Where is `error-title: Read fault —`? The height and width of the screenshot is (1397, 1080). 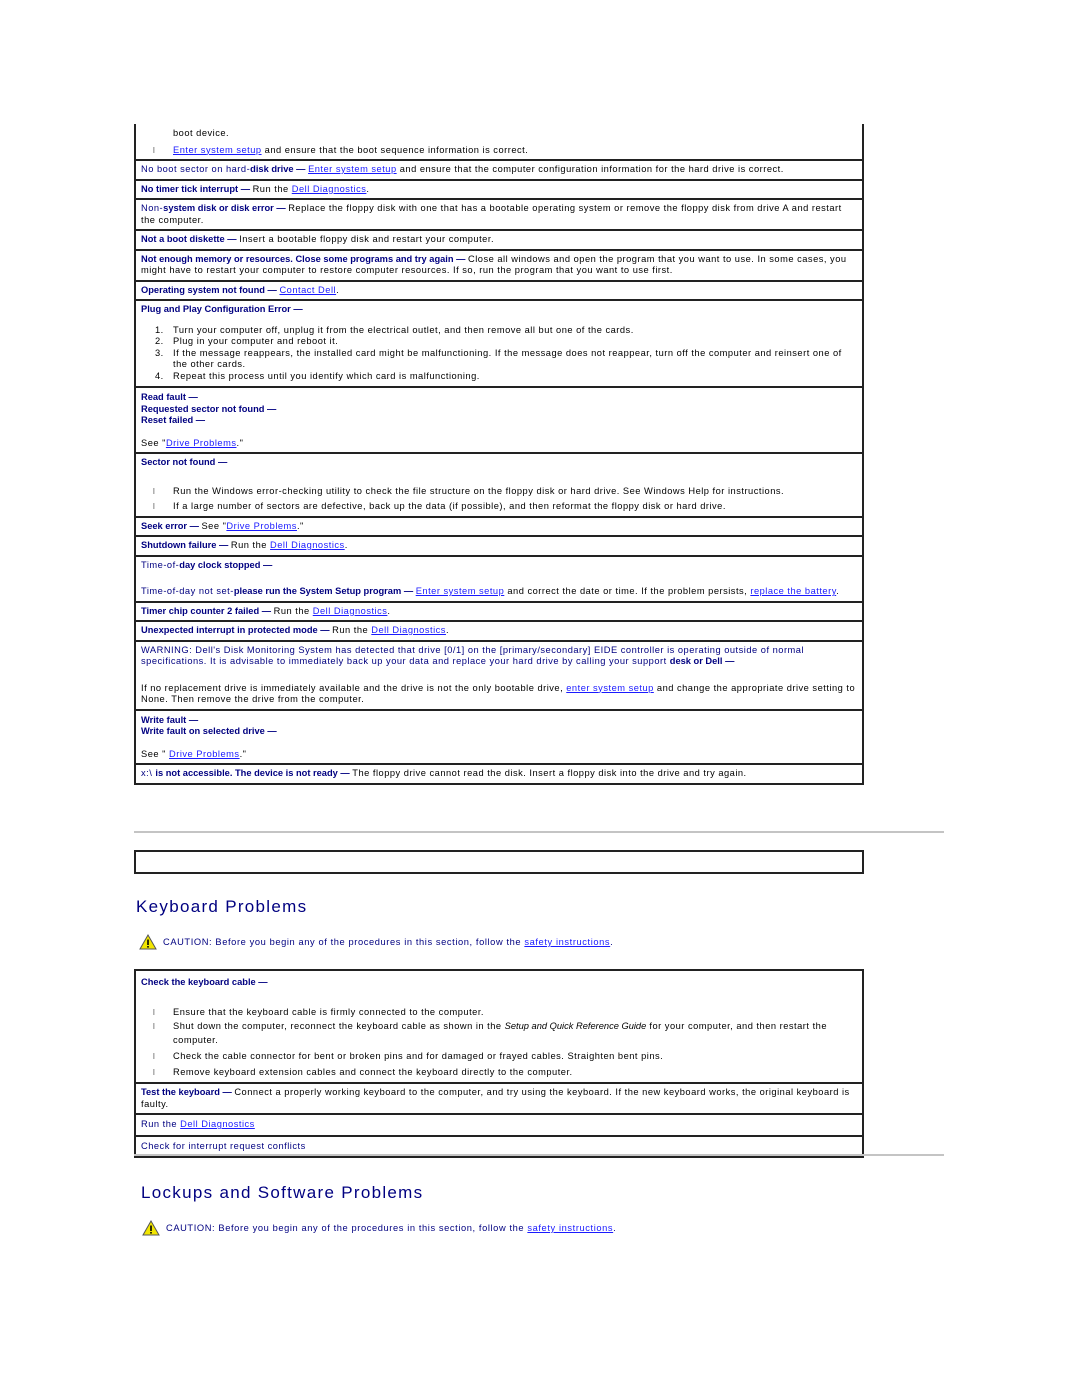
error-title: Read fault — is located at coordinates (169, 397).